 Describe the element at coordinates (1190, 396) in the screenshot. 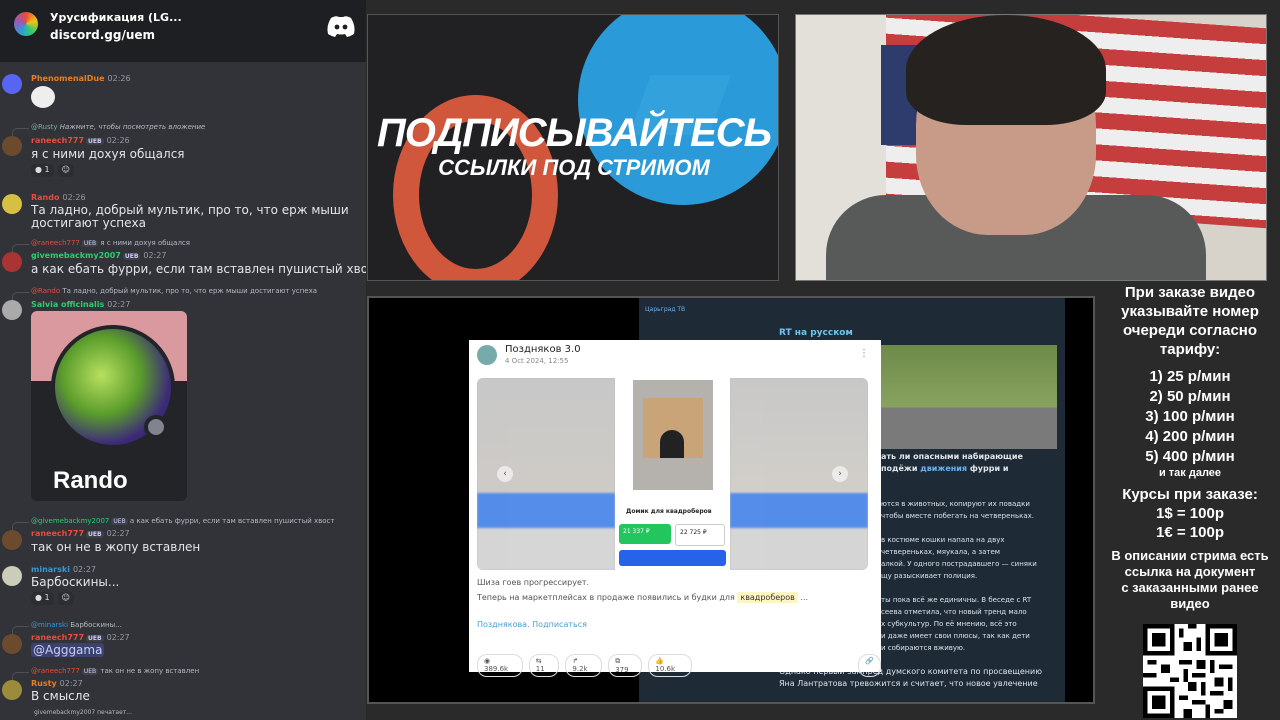

I see `tariff-line: 2) 50 р/мин` at that location.